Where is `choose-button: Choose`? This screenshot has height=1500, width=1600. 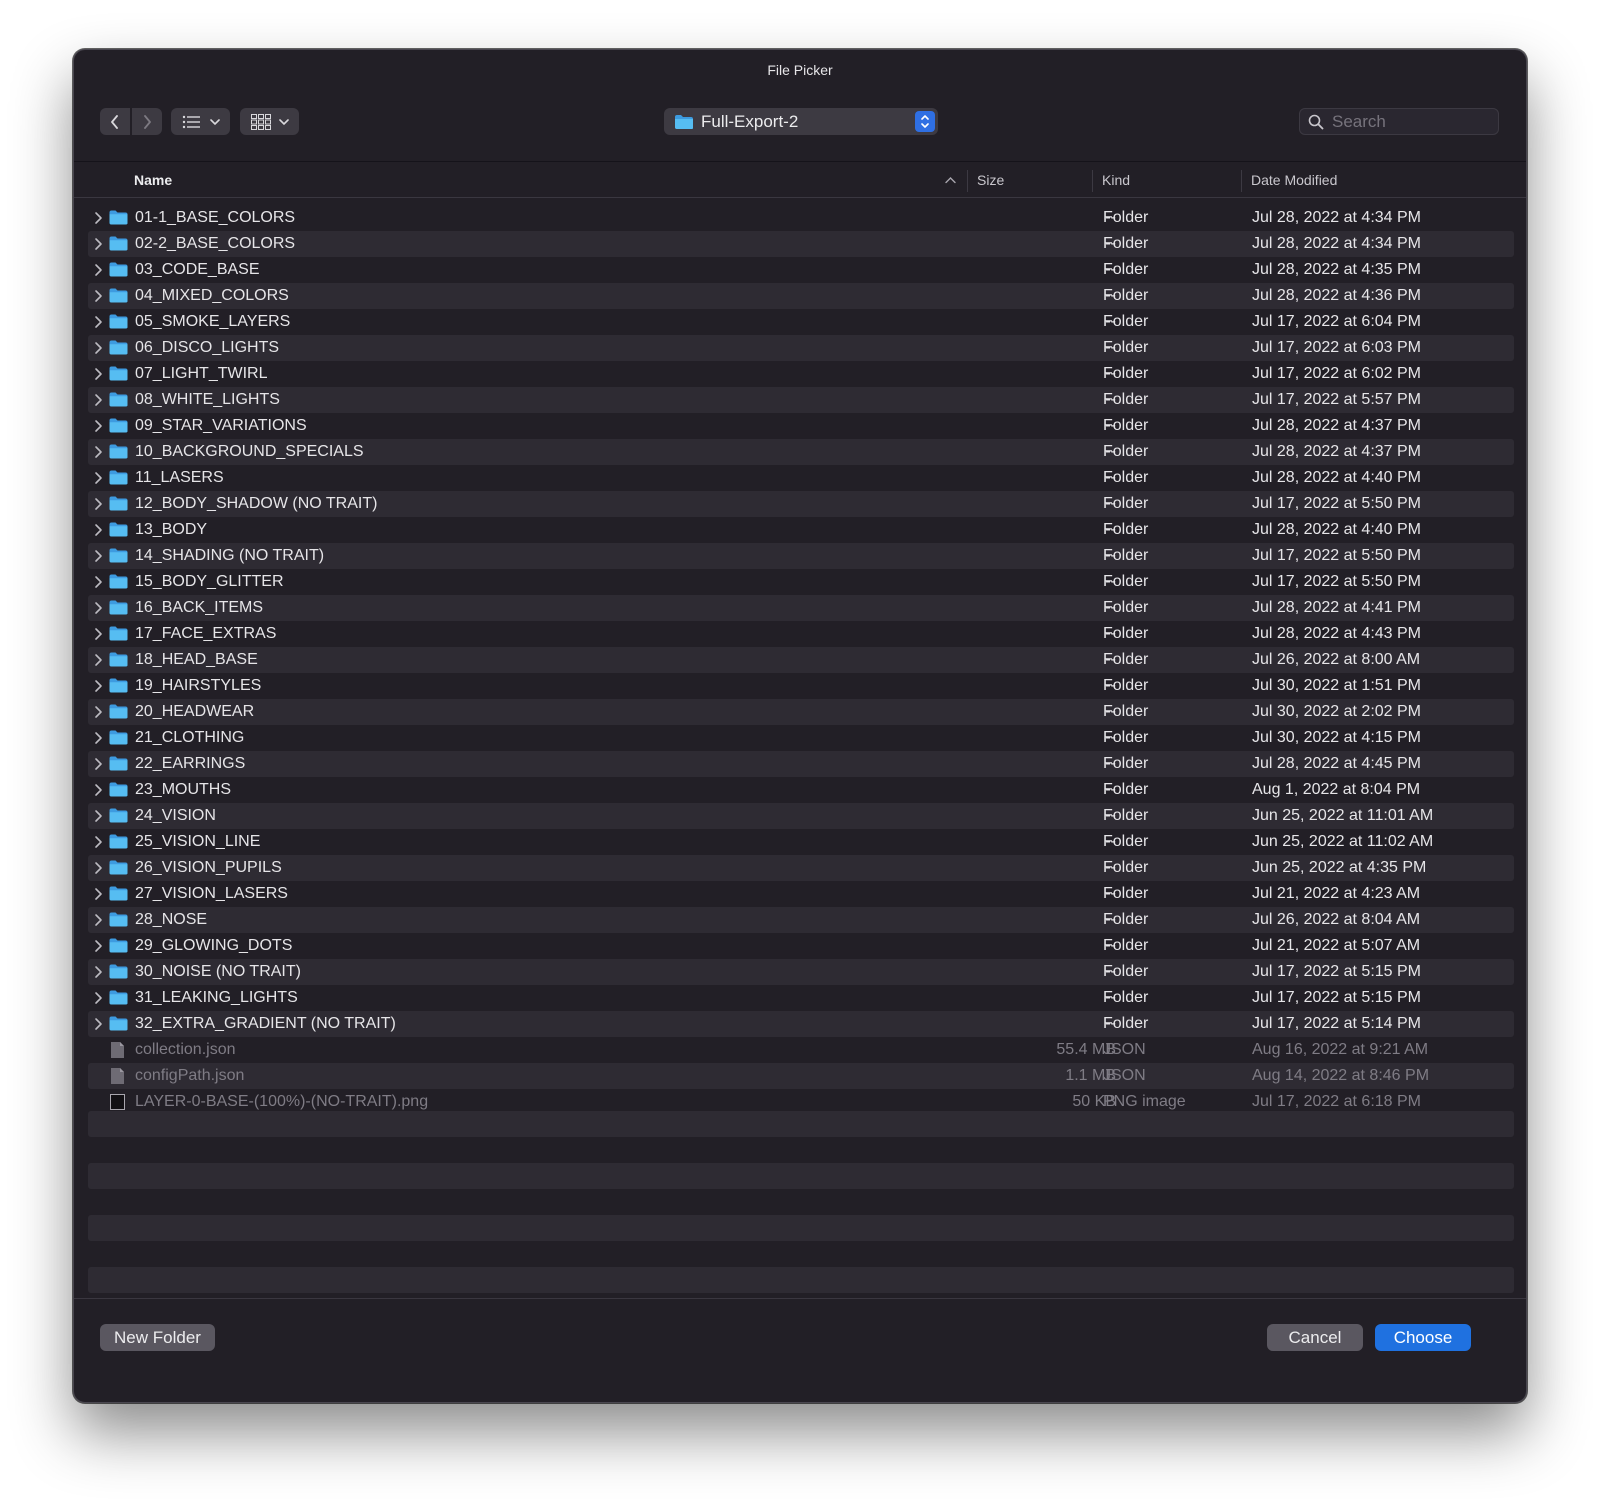
choose-button: Choose is located at coordinates (1423, 1337).